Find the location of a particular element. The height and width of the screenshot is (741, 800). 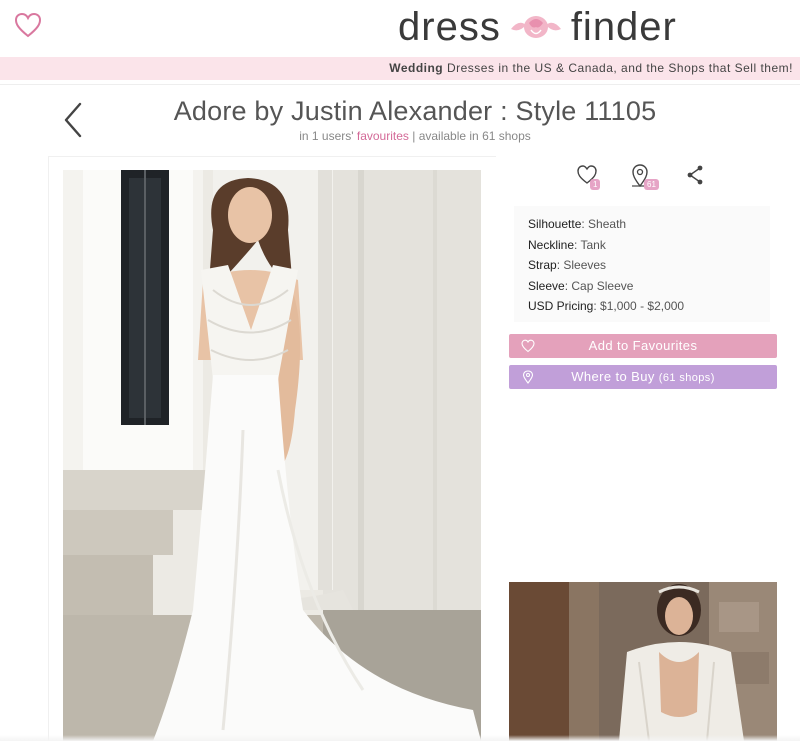

subtitle-prefix: in 1 users' is located at coordinates (328, 136).